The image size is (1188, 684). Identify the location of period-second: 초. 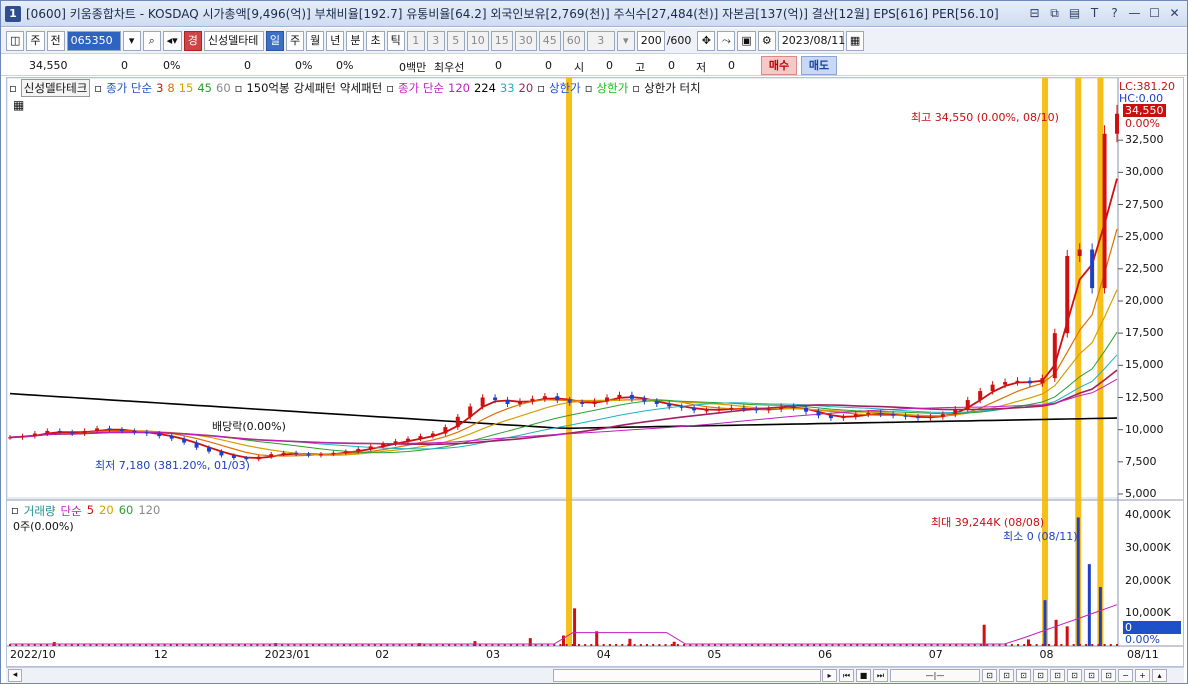
(375, 40).